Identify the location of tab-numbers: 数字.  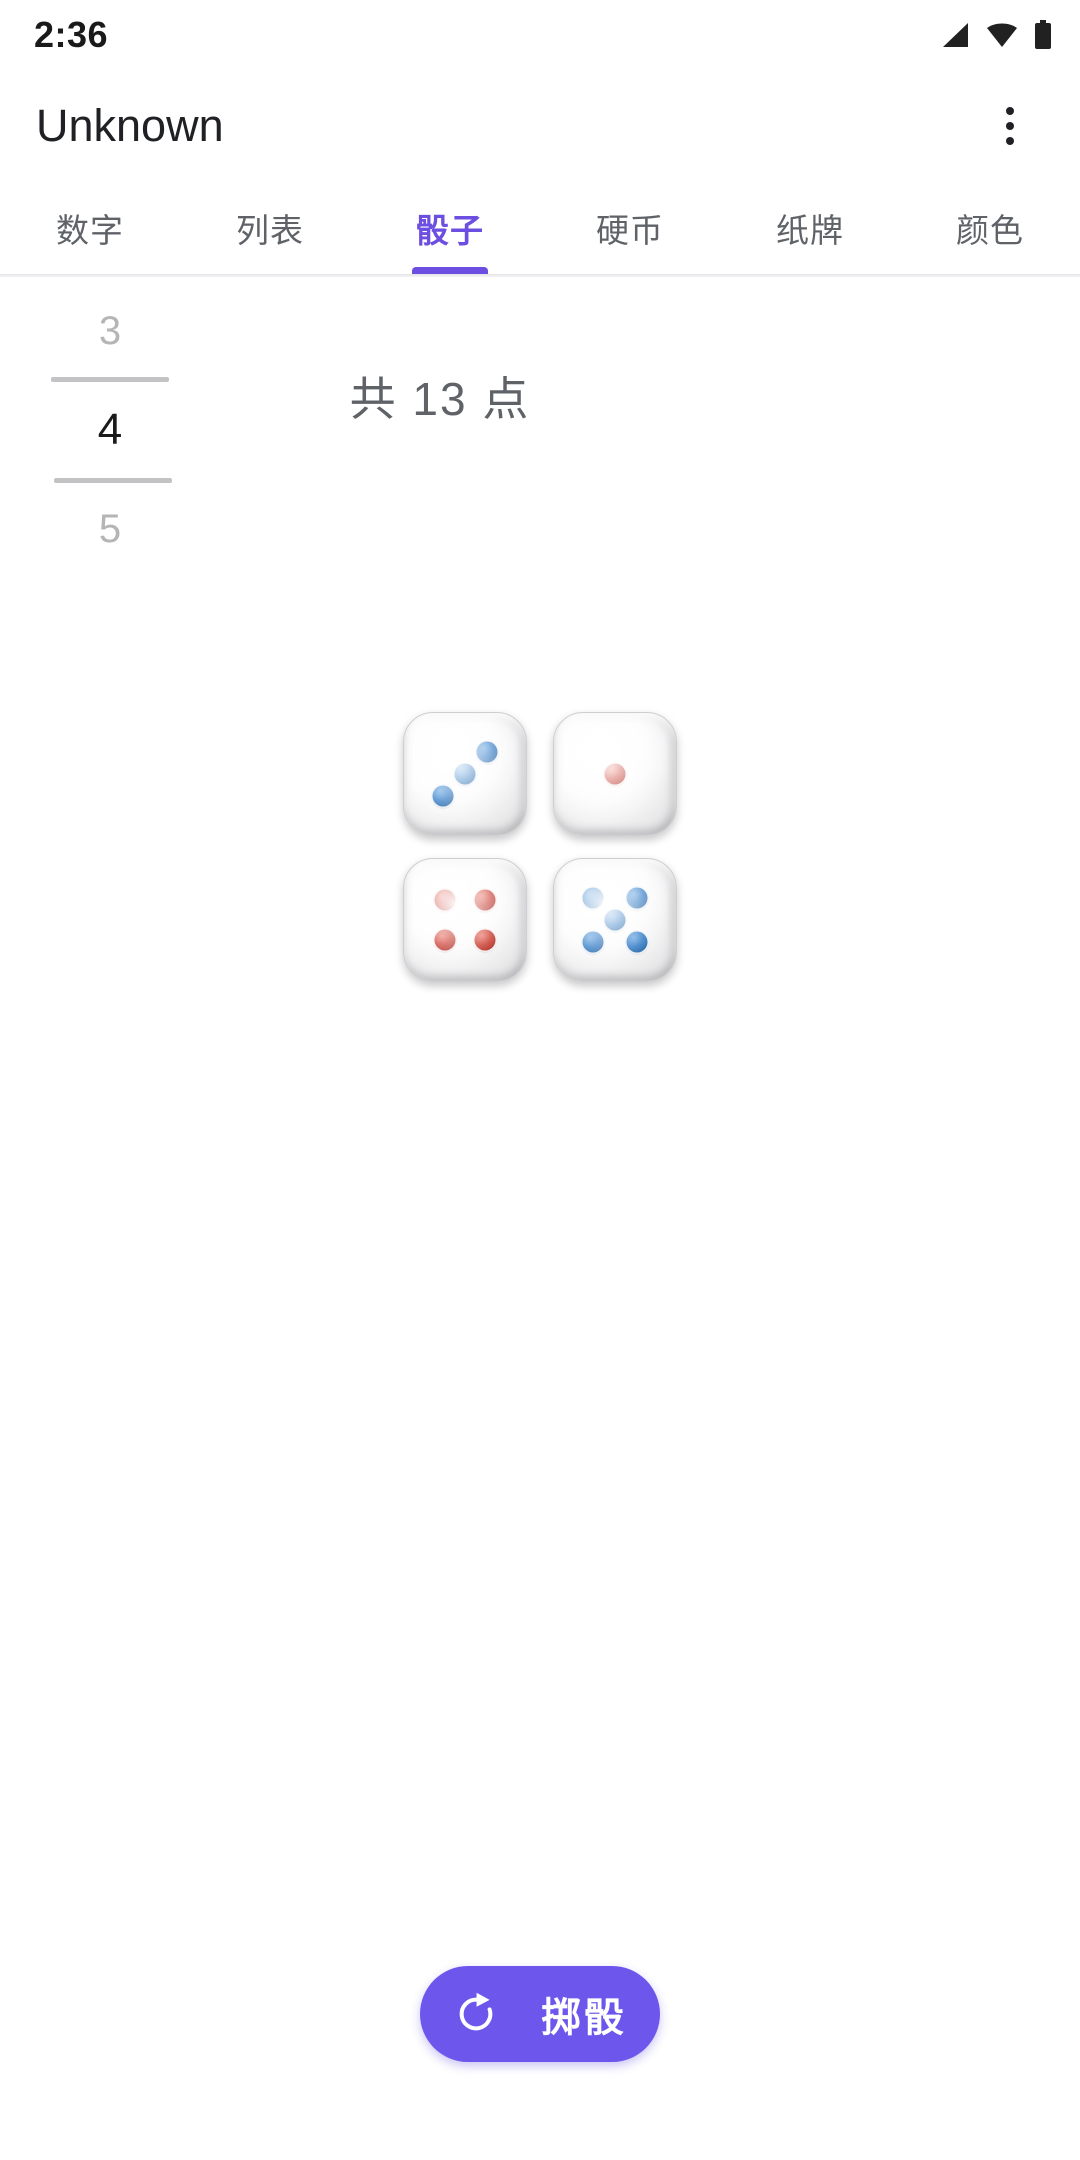
(90, 228).